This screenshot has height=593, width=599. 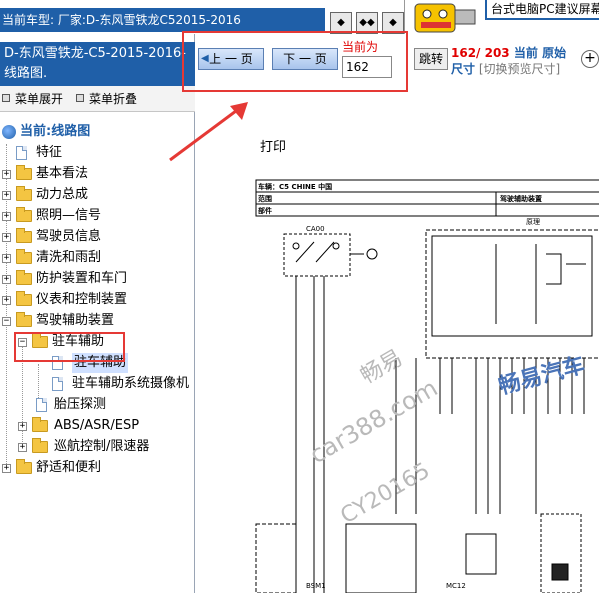 What do you see at coordinates (69, 215) in the screenshot?
I see `tree-item-label: 照明—信号` at bounding box center [69, 215].